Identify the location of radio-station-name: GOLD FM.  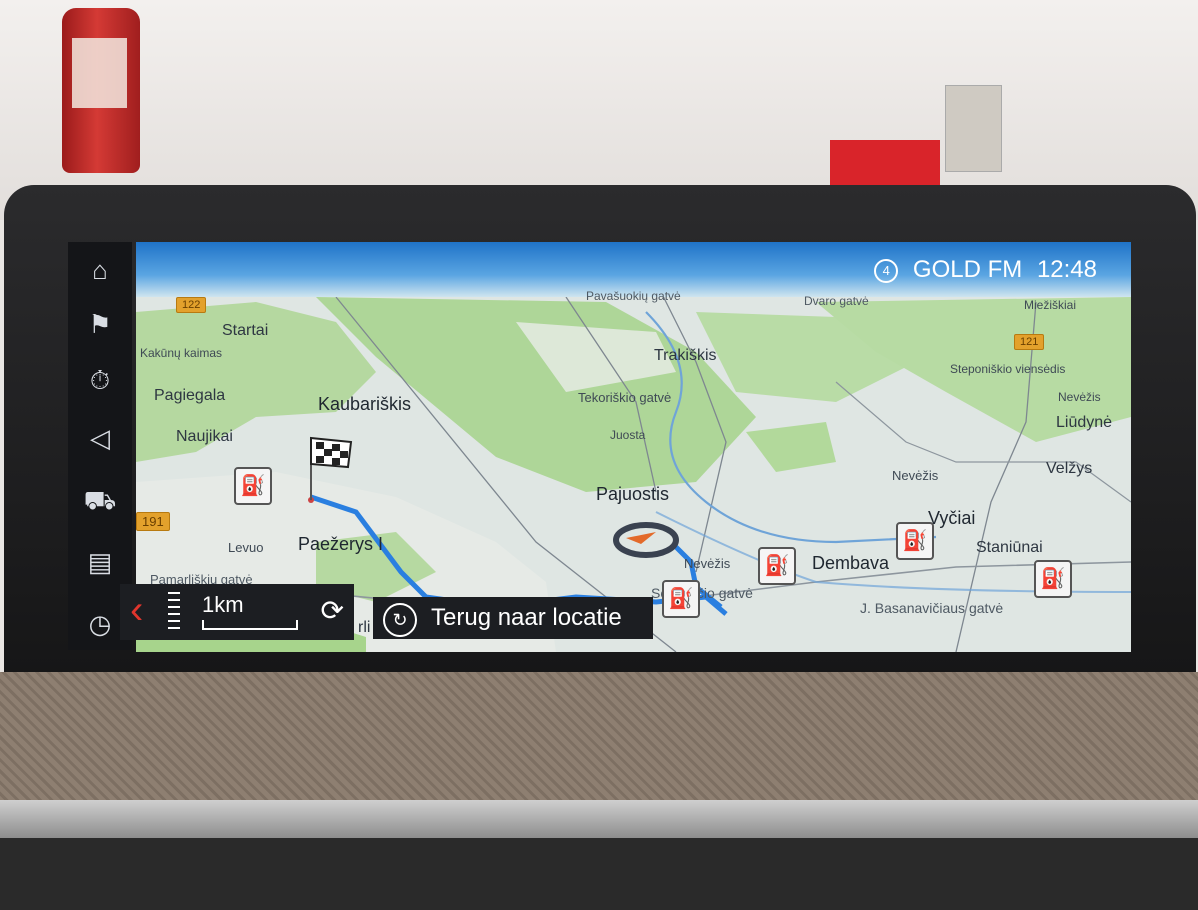
(967, 269).